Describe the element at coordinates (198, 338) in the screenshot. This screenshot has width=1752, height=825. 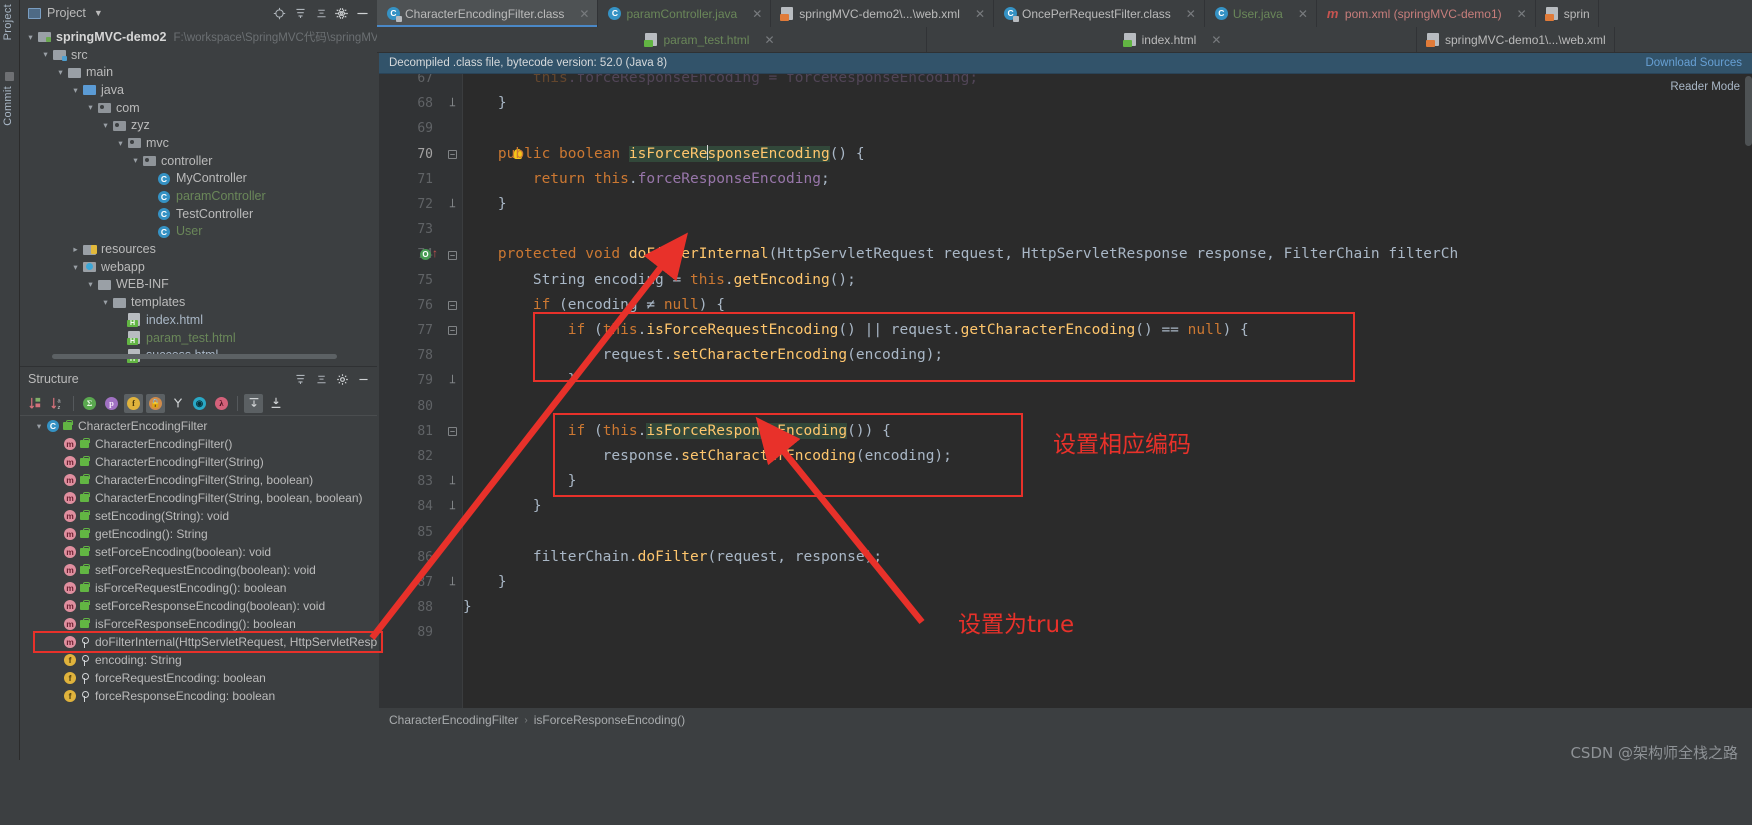
I see `project-tree-item: param_test.html` at that location.